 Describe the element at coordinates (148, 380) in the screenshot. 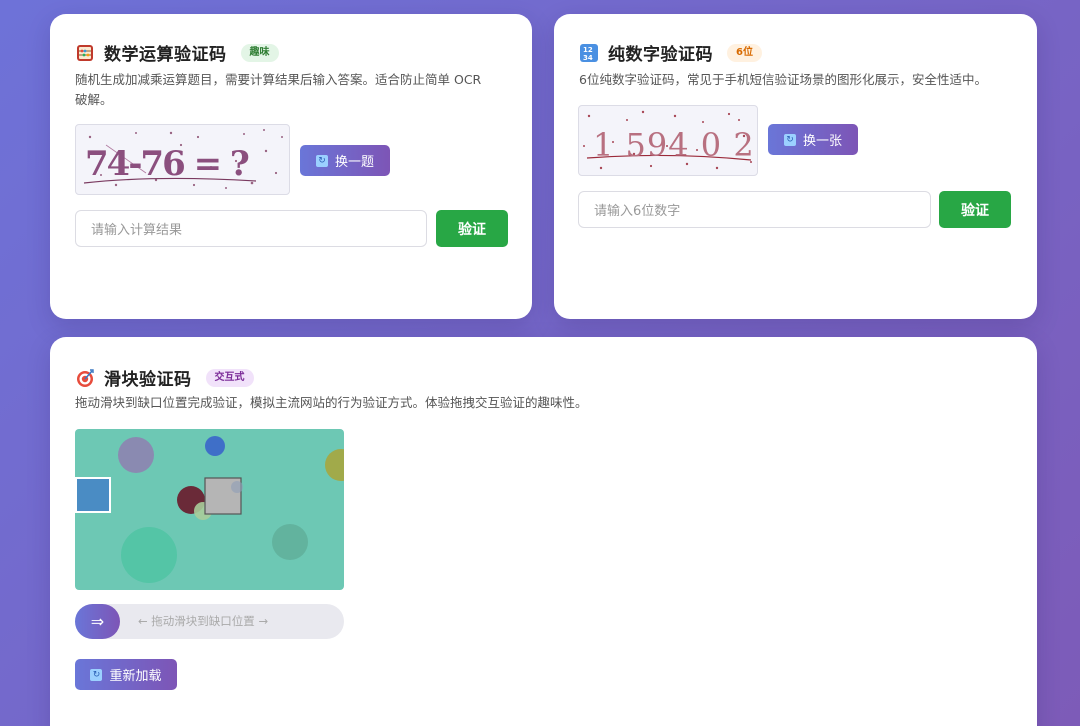

I see `slider-card-title: 滑块验证码` at that location.